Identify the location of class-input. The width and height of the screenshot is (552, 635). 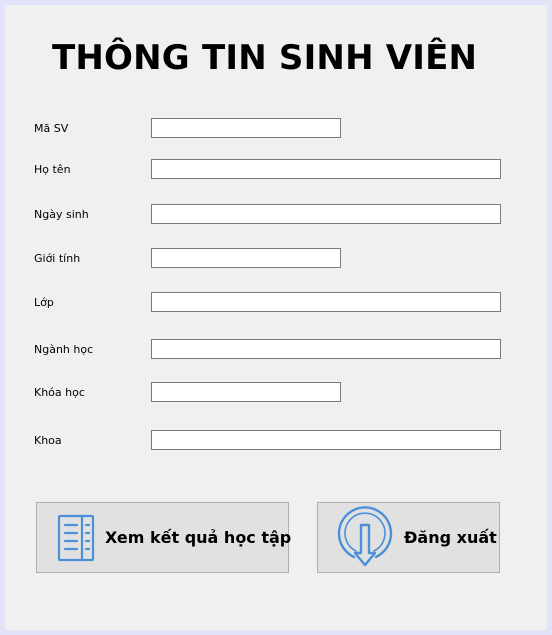
(326, 302).